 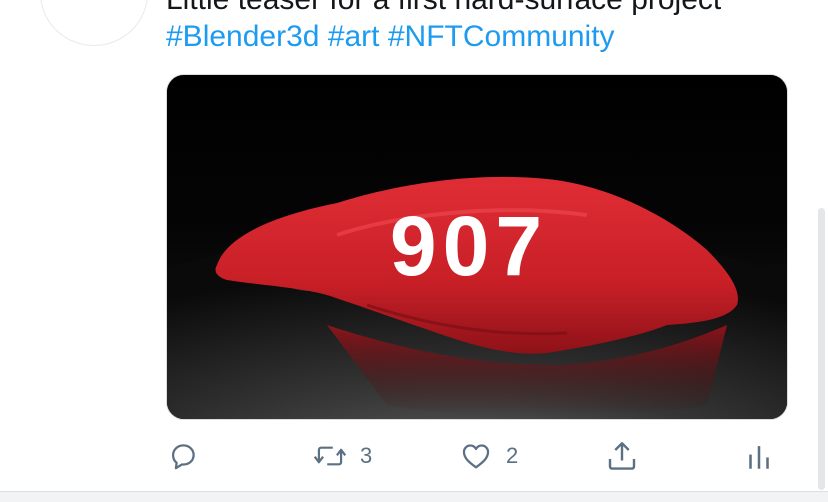 I want to click on like-button: 2, so click(x=488, y=456).